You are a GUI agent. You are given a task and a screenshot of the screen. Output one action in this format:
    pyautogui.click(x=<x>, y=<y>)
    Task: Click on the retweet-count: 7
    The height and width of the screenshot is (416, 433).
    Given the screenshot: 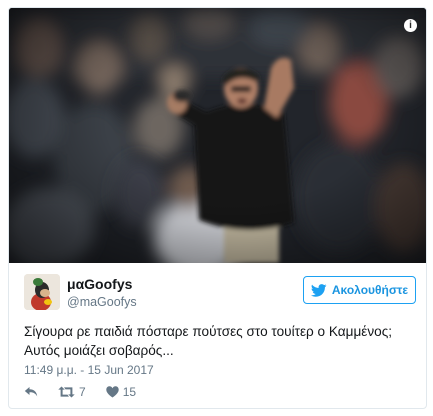 What is the action you would take?
    pyautogui.click(x=82, y=392)
    